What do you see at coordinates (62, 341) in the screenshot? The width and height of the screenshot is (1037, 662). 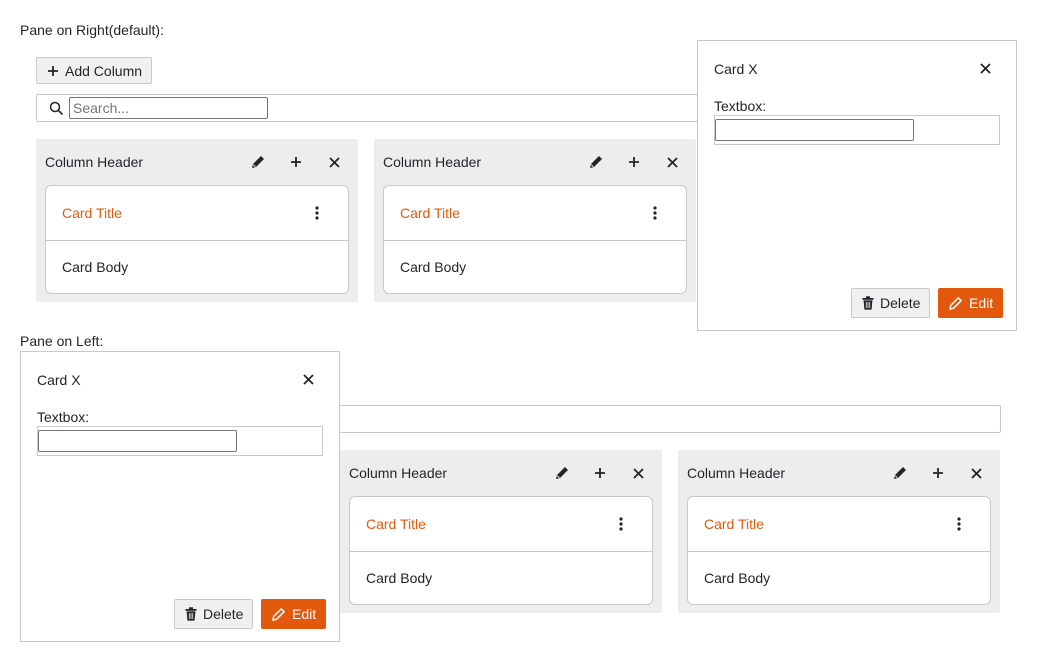 I see `section-label-pane-left: Pane on Left:` at bounding box center [62, 341].